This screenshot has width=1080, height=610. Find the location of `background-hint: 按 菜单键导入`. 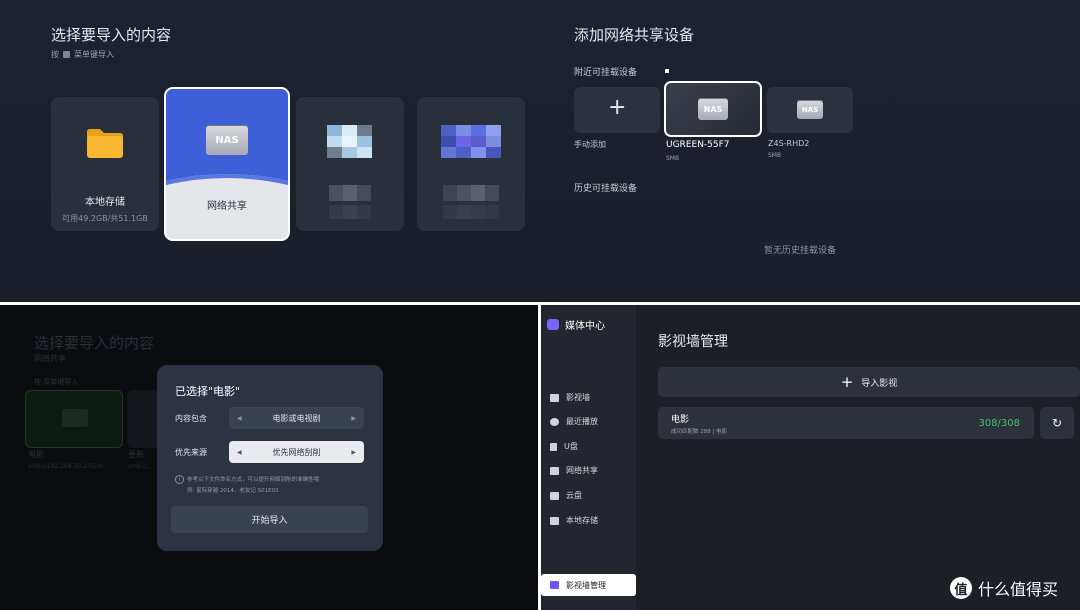

background-hint: 按 菜单键导入 is located at coordinates (56, 382).